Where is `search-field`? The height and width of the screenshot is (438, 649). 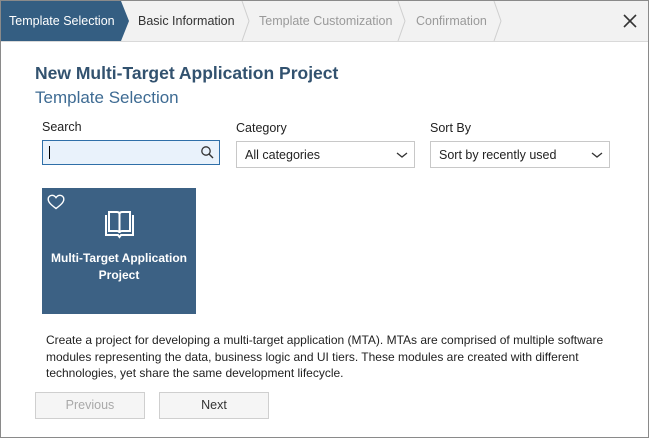 search-field is located at coordinates (131, 152).